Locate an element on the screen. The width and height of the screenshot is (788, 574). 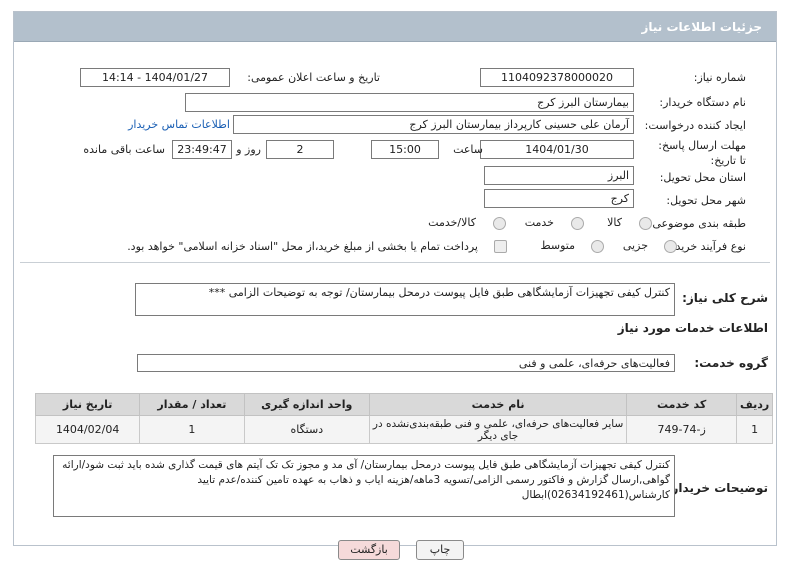
city-field: کرج is located at coordinates (559, 198).